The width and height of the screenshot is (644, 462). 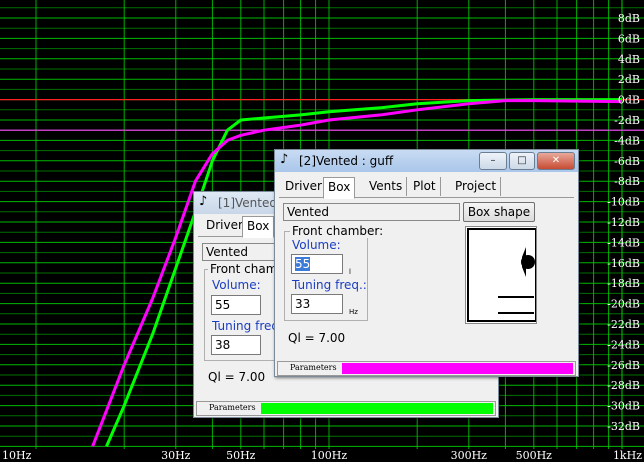 What do you see at coordinates (346, 161) in the screenshot?
I see `window2-title: [2]Vented : guff` at bounding box center [346, 161].